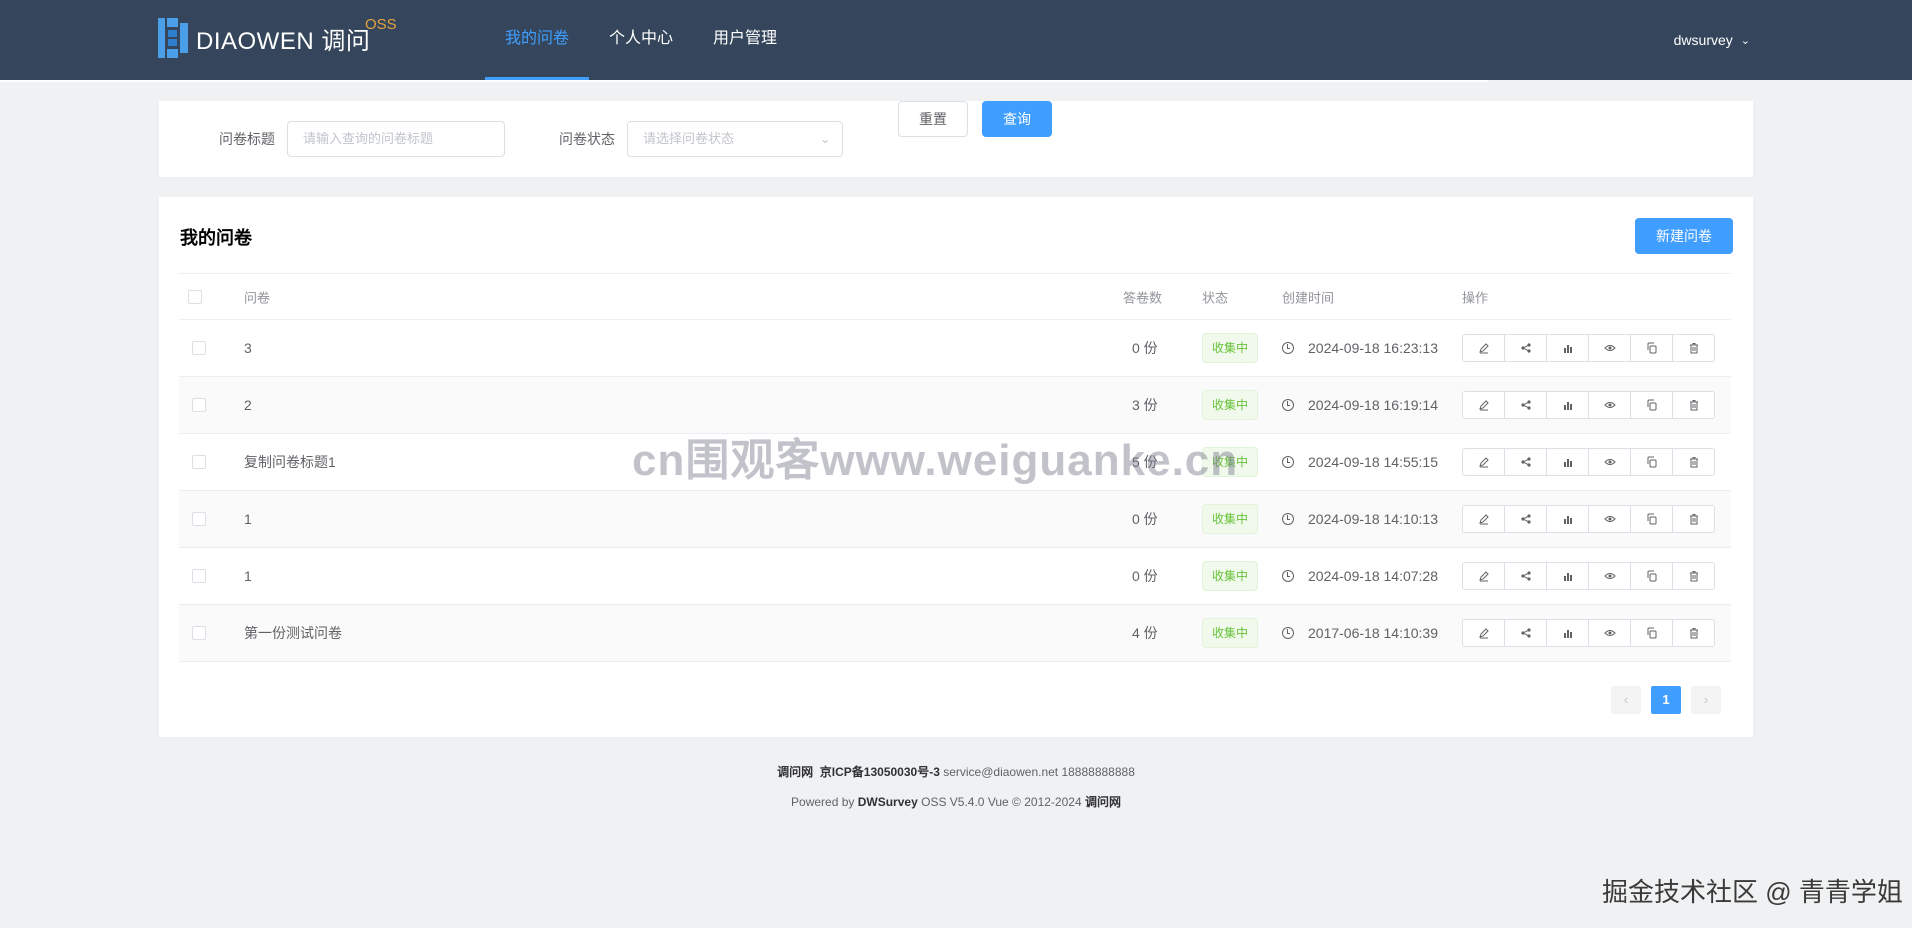 This screenshot has height=928, width=1912. Describe the element at coordinates (248, 405) in the screenshot. I see `survey-name: 2` at that location.